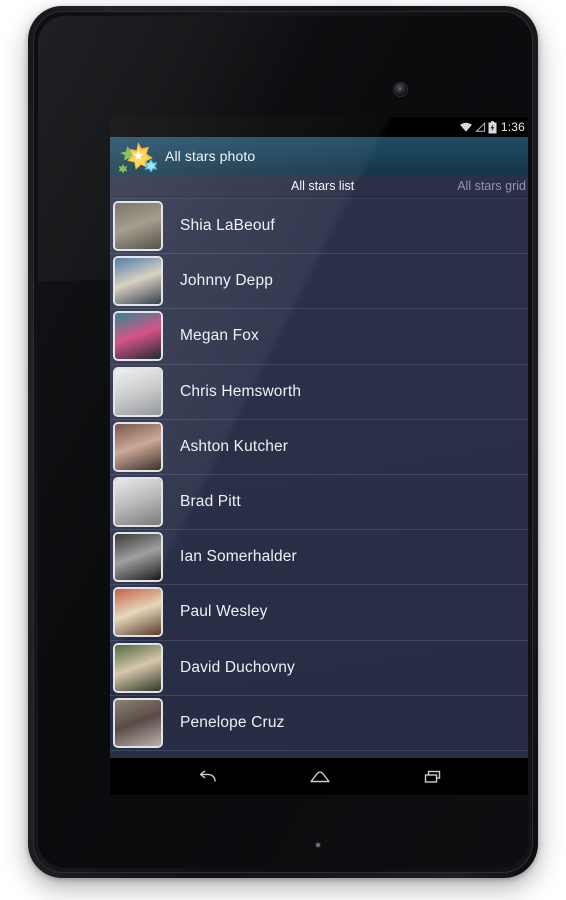 The width and height of the screenshot is (566, 900). I want to click on tab-bar: All stars list All stars grid, so click(319, 187).